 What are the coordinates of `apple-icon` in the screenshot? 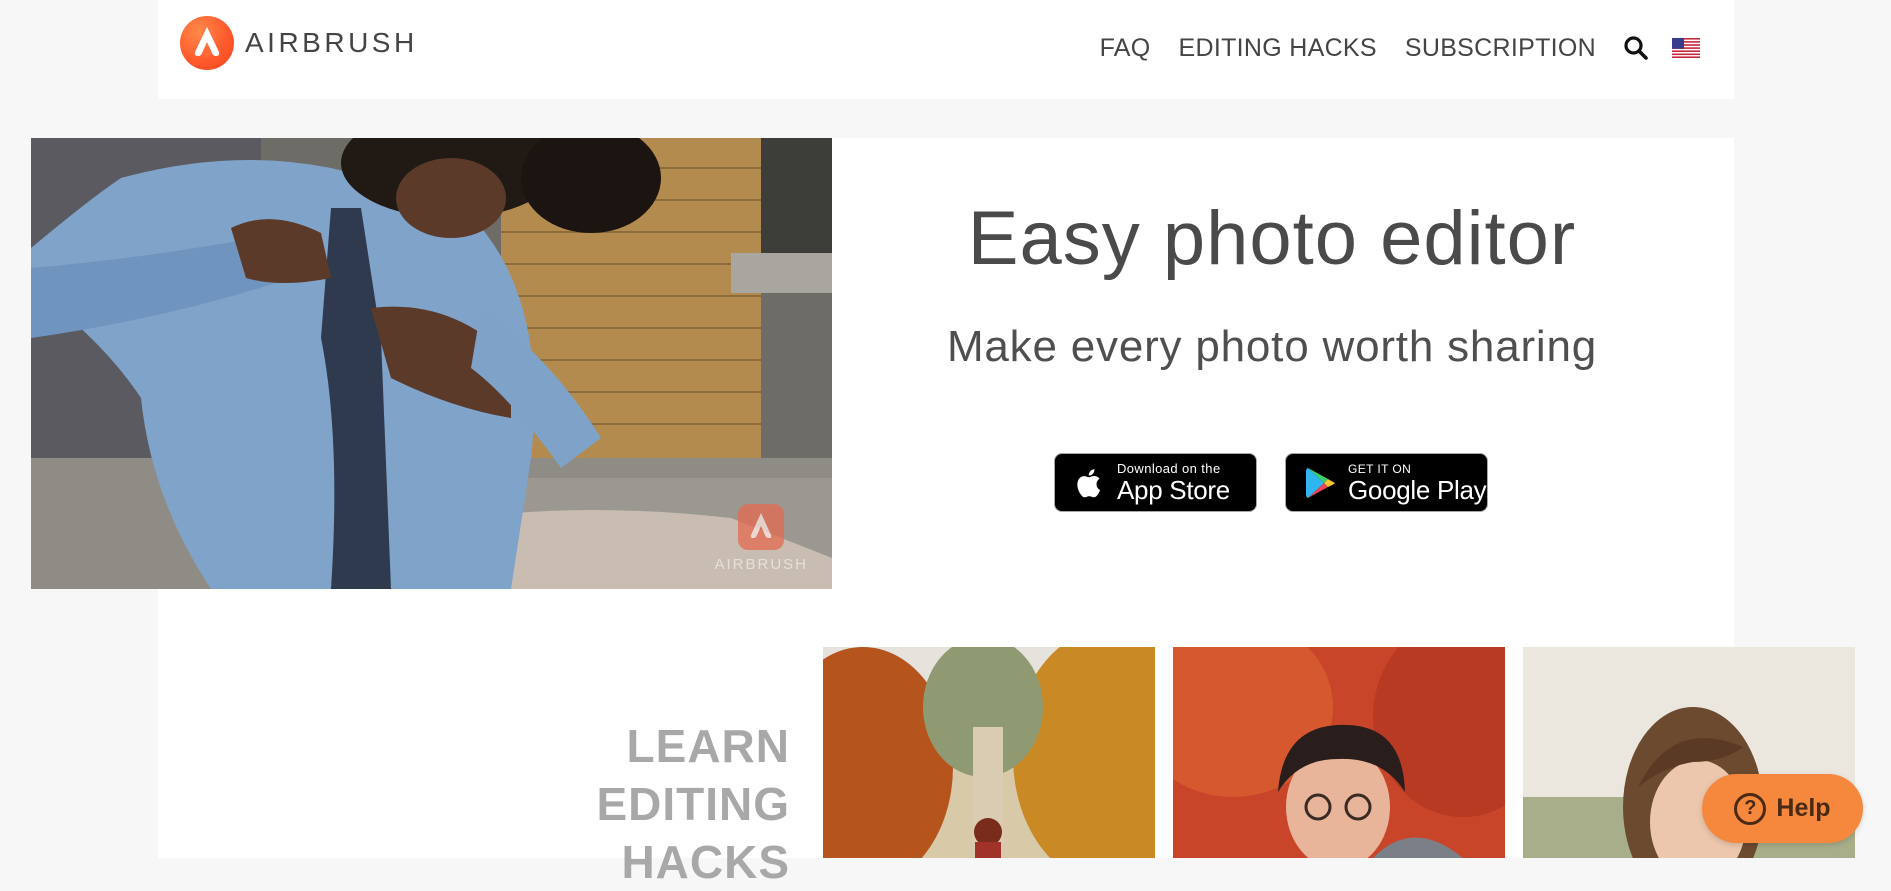 It's located at (1089, 482).